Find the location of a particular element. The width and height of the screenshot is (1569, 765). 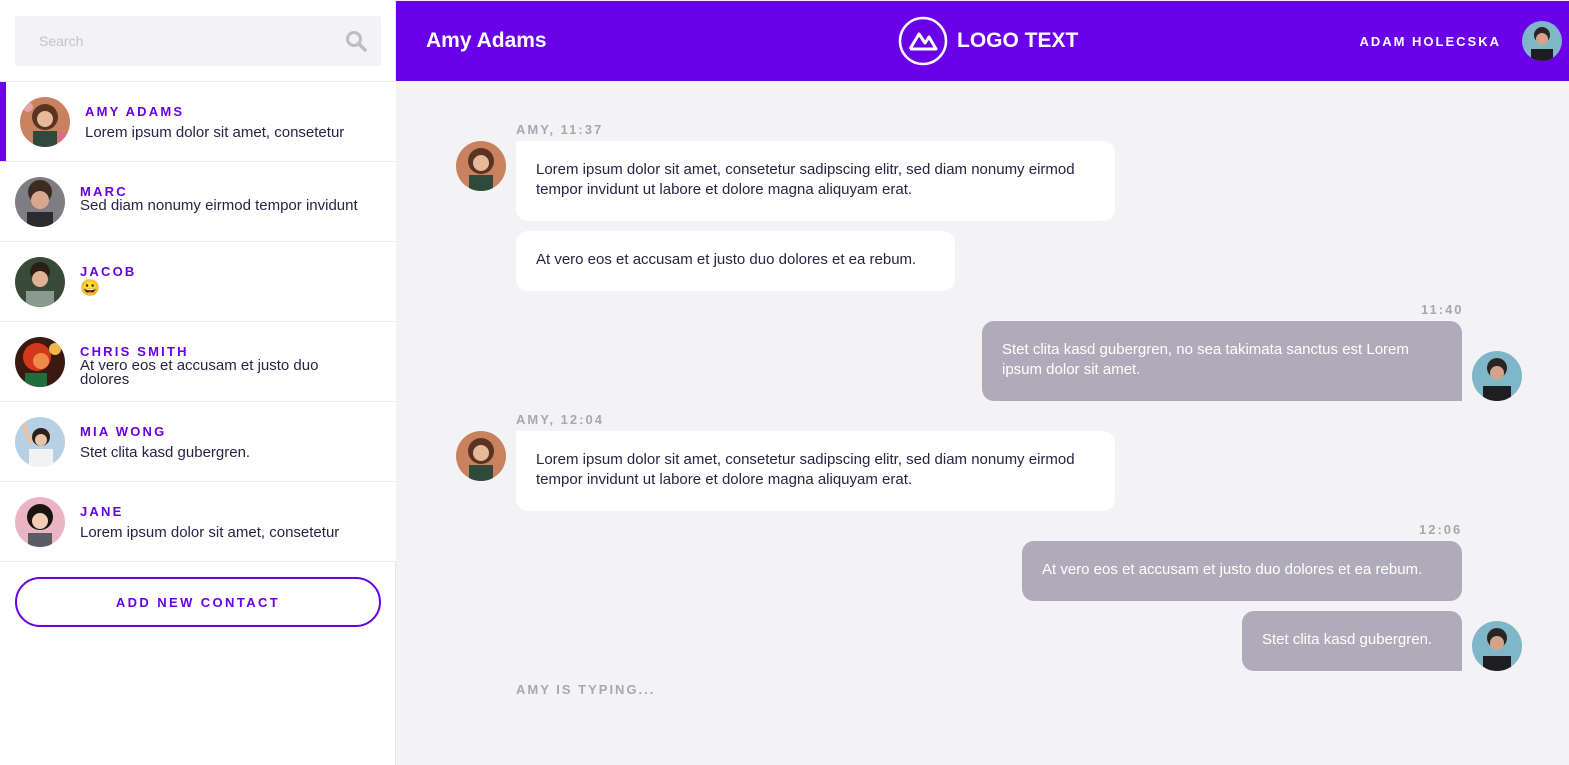

logo-text: LOGO TEXT is located at coordinates (1018, 40).